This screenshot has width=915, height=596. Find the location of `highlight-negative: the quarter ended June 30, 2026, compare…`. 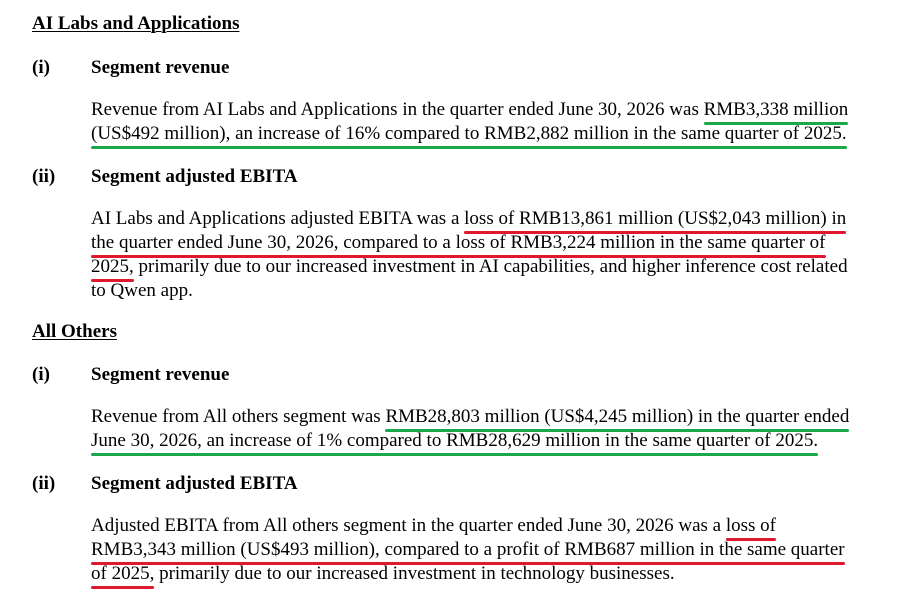

highlight-negative: the quarter ended June 30, 2026, compare… is located at coordinates (458, 245).